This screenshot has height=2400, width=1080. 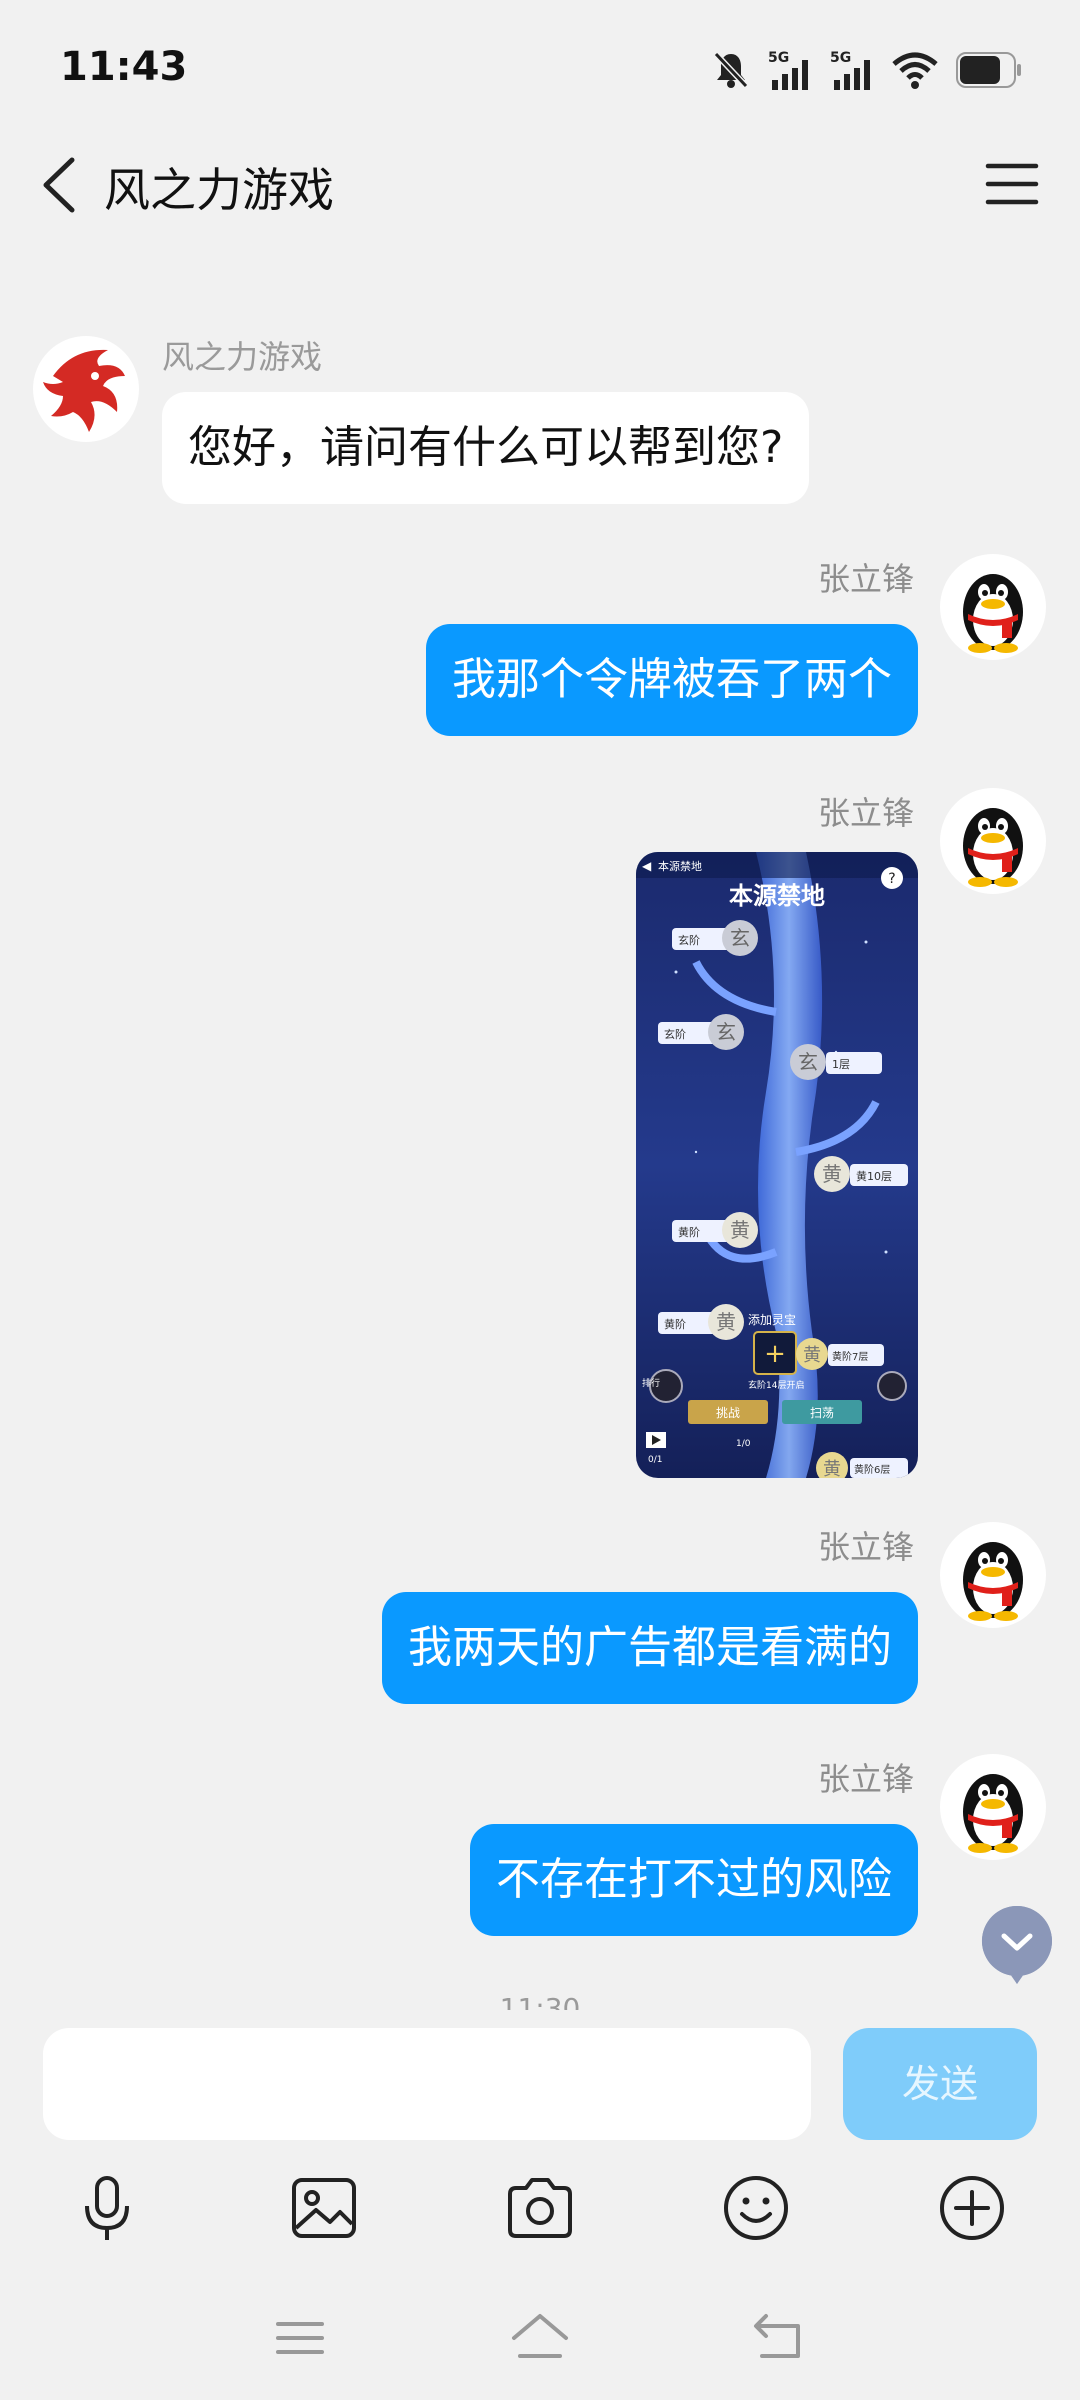 What do you see at coordinates (772, 1320) in the screenshot?
I see `svg-text: 添加灵宝` at bounding box center [772, 1320].